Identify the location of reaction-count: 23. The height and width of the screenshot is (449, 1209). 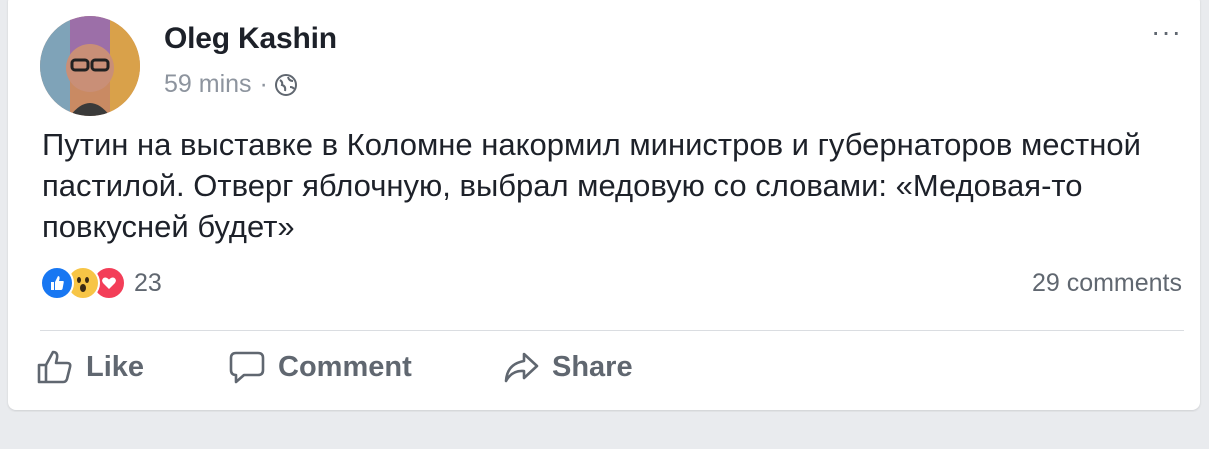
(148, 282).